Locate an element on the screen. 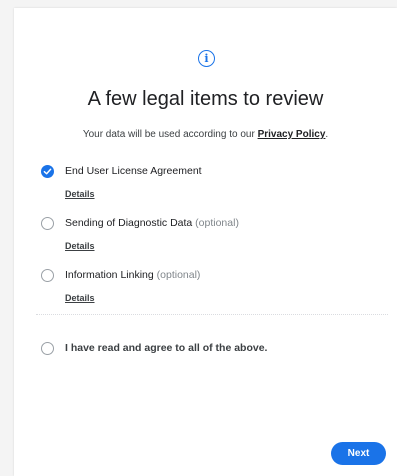 This screenshot has width=397, height=476. diagnostic-data-label: Sending of Diagnostic Data (optional) is located at coordinates (152, 223).